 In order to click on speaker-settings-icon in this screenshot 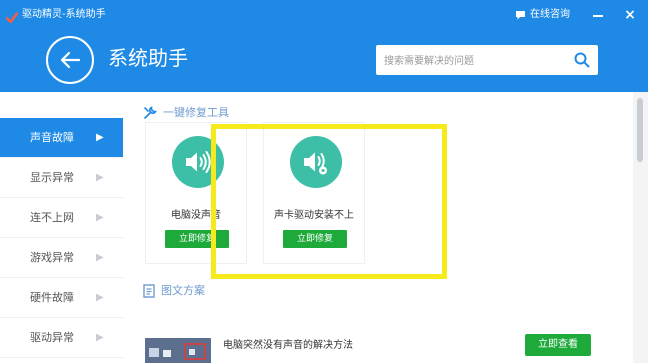, I will do `click(315, 163)`.